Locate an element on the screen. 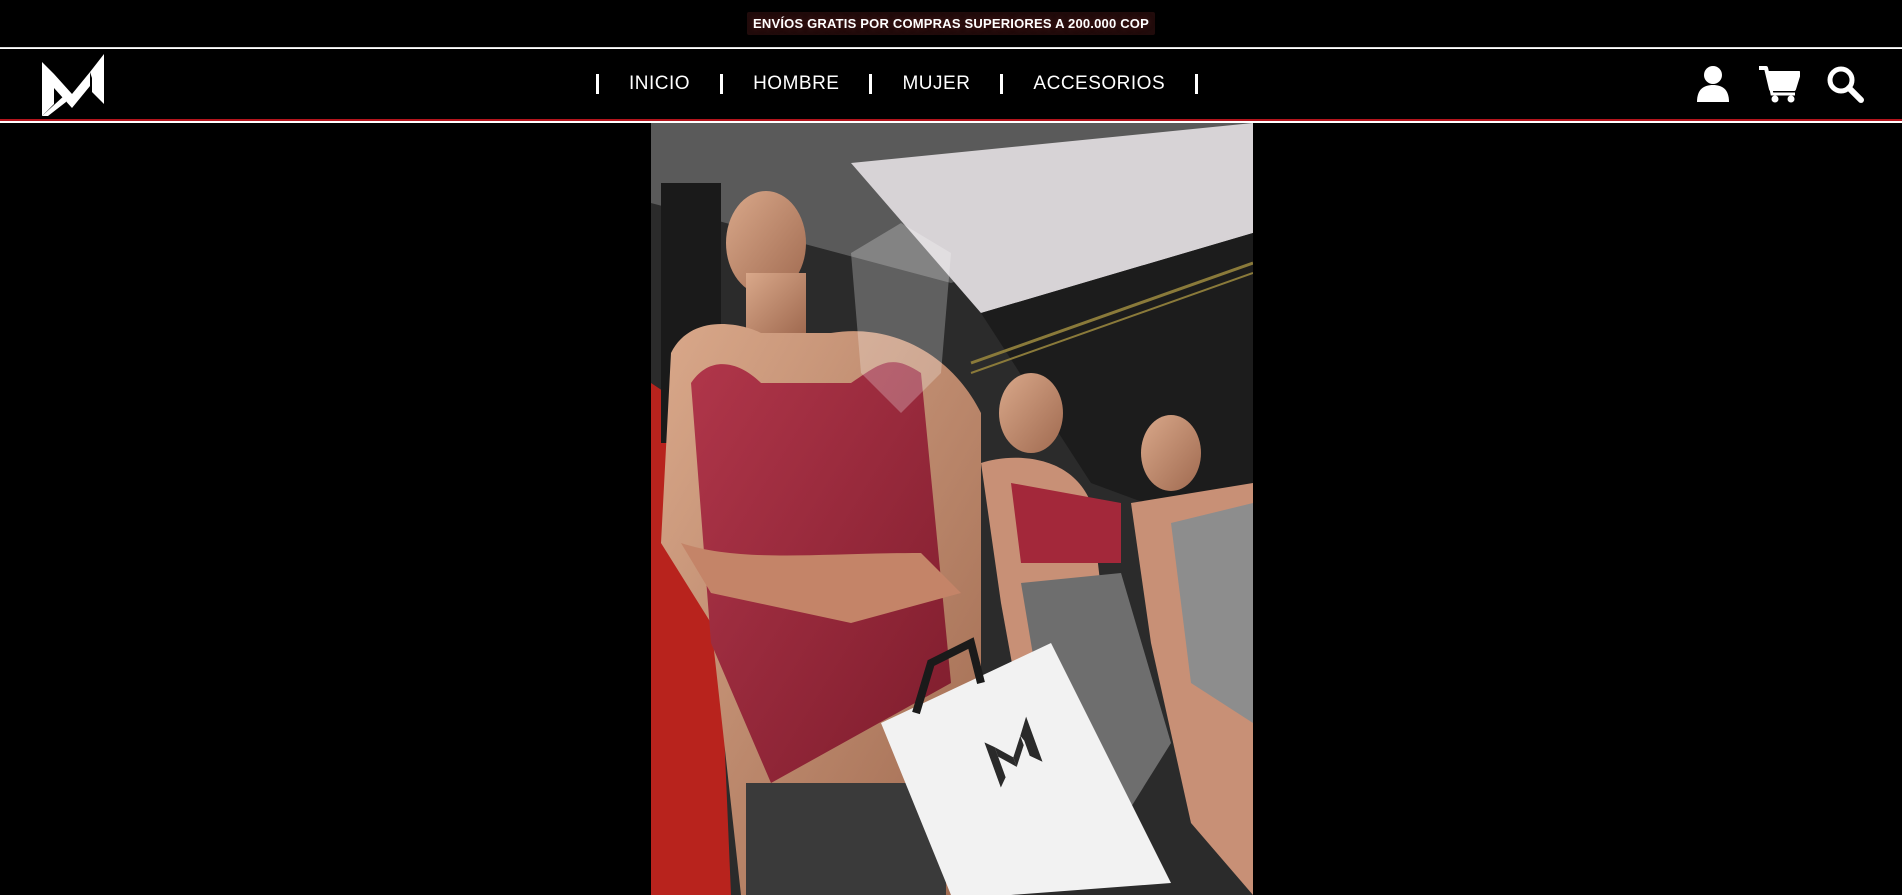  nav-link-hombre: HOMBRE is located at coordinates (796, 84).